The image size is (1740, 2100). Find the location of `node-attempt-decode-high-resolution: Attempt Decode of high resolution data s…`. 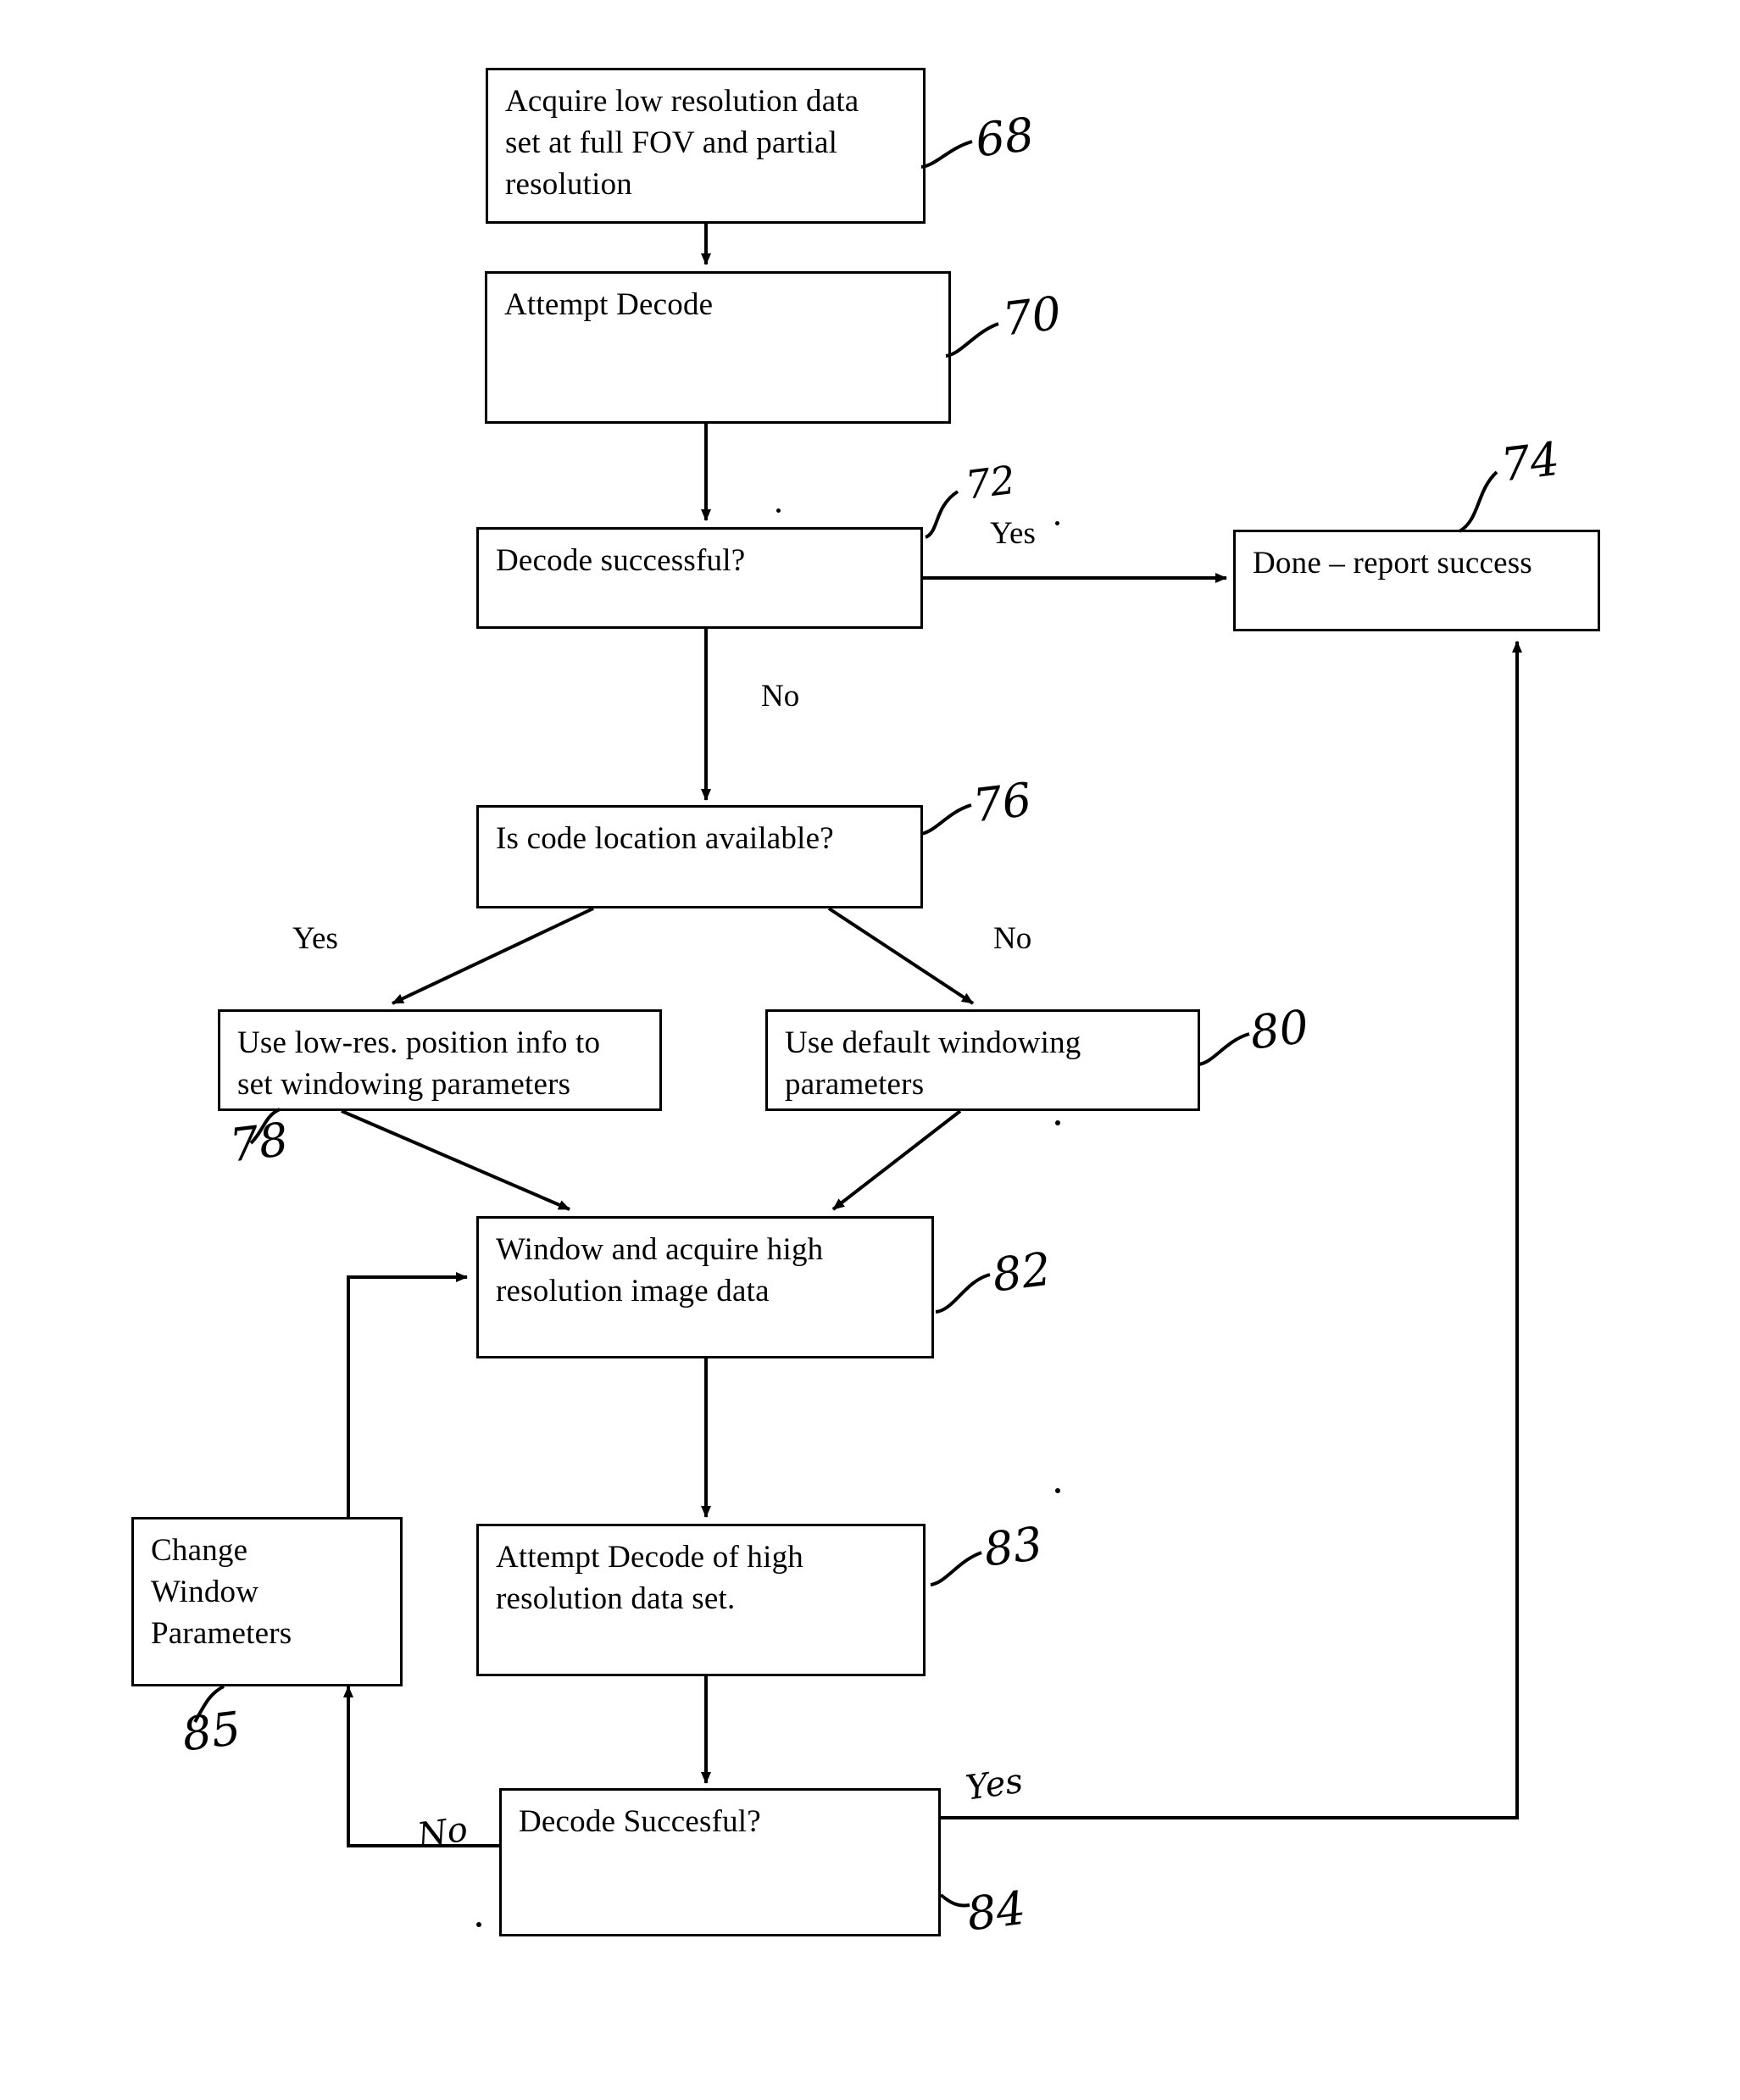

node-attempt-decode-high-resolution: Attempt Decode of high resolution data s… is located at coordinates (701, 1600).